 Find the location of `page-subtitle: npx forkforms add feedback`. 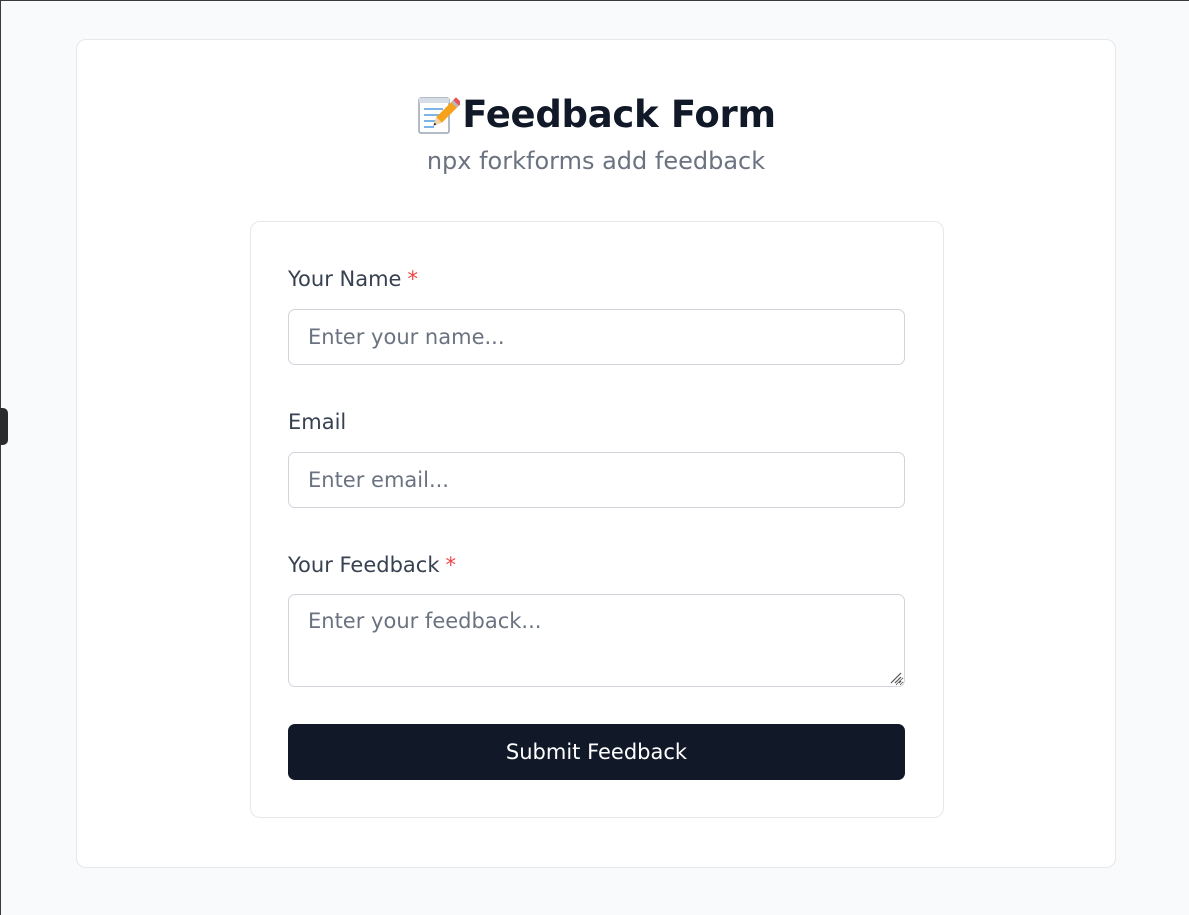

page-subtitle: npx forkforms add feedback is located at coordinates (596, 161).